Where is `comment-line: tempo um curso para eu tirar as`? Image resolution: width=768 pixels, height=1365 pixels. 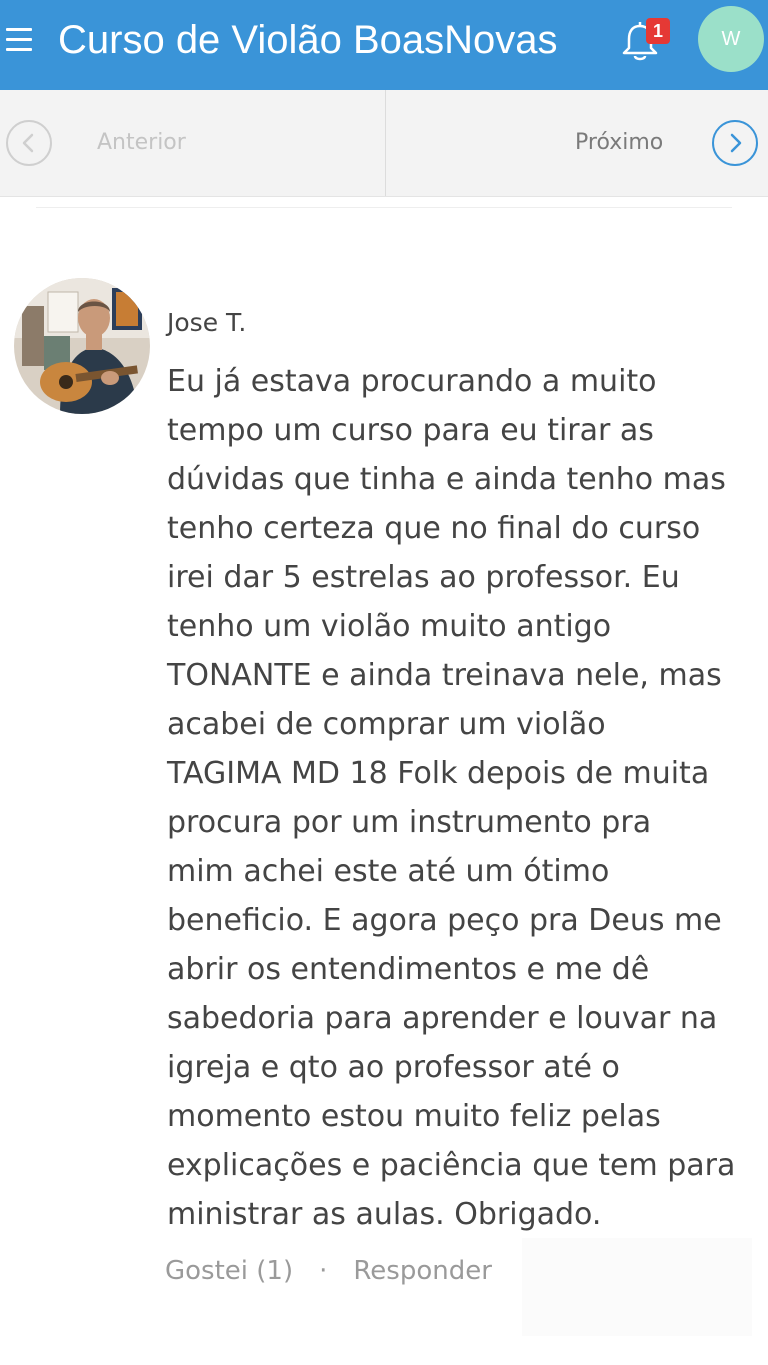 comment-line: tempo um curso para eu tirar as is located at coordinates (410, 430).